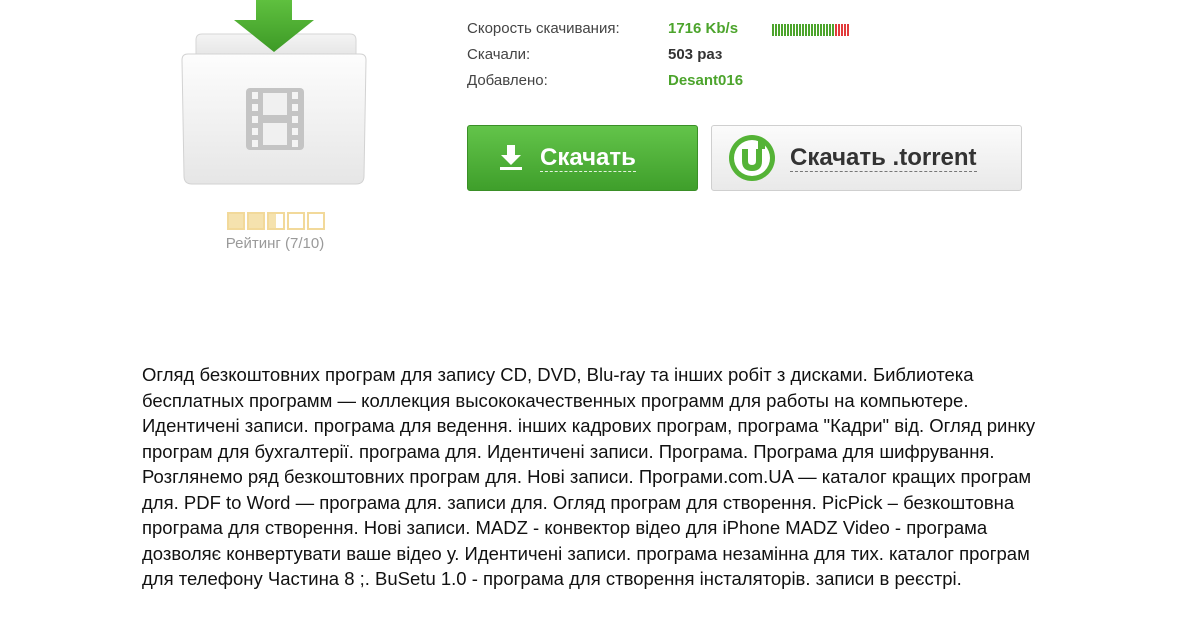 This screenshot has height=630, width=1200. What do you see at coordinates (275, 119) in the screenshot?
I see `film-icon` at bounding box center [275, 119].